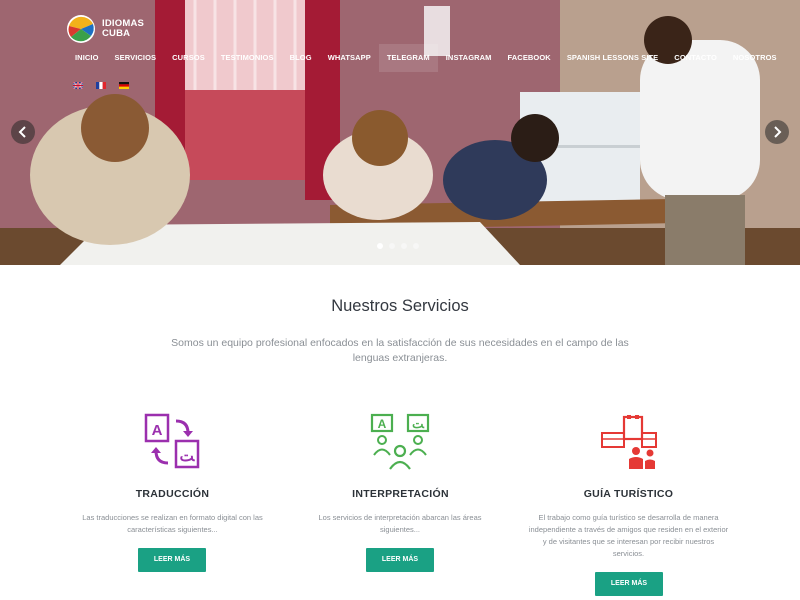  I want to click on nav-item-inicio: INICIO, so click(87, 58).